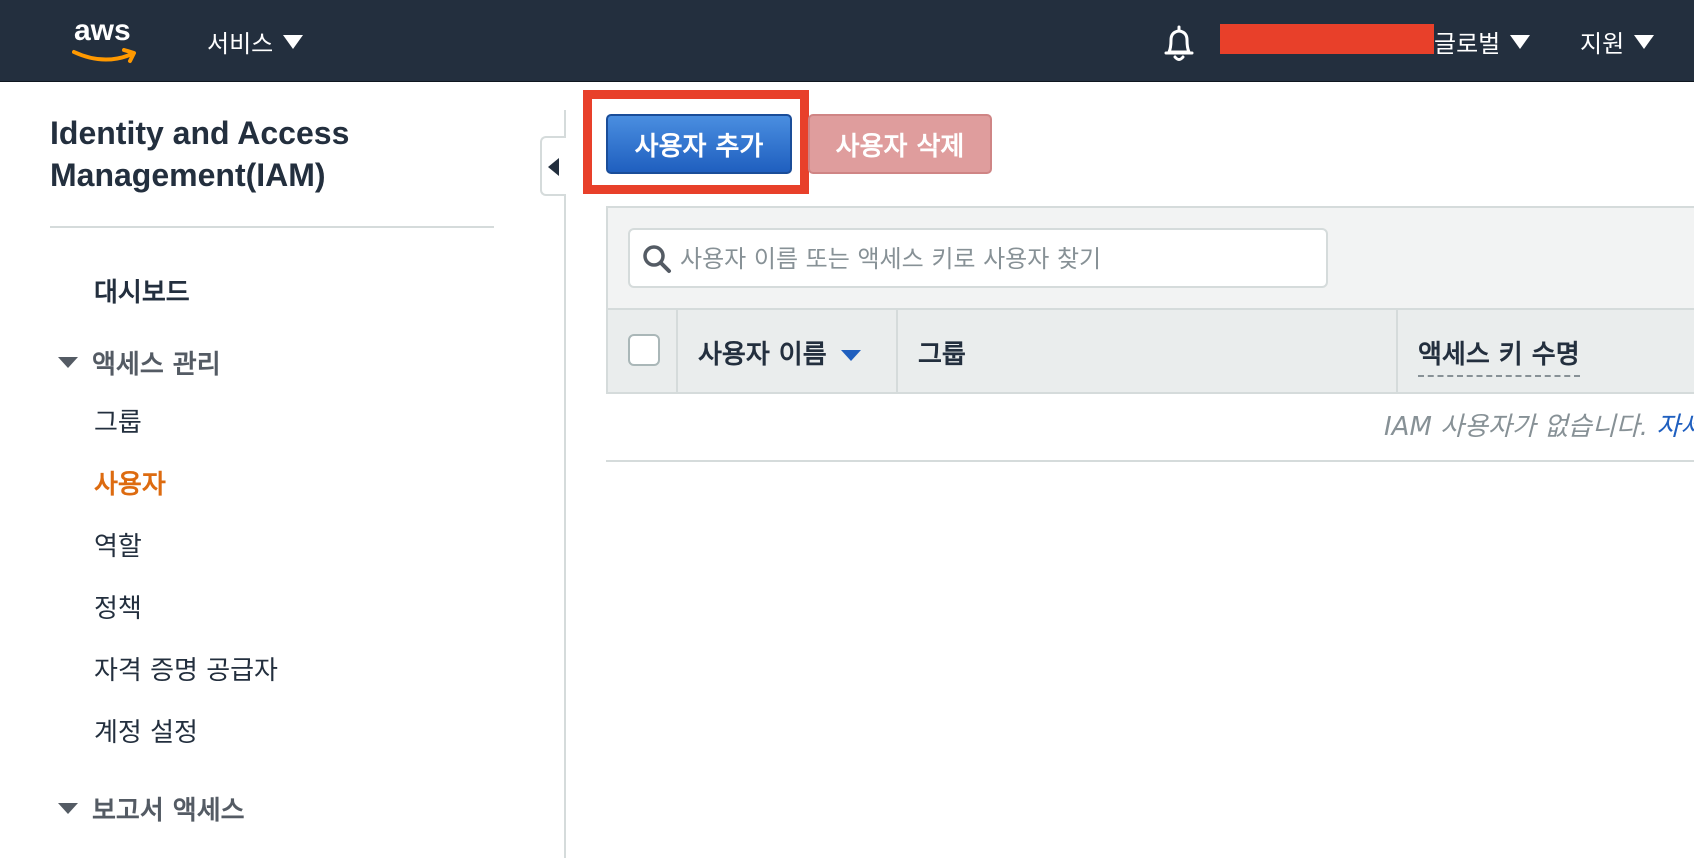 The height and width of the screenshot is (858, 1694). Describe the element at coordinates (240, 44) in the screenshot. I see `services-label: 서비스` at that location.